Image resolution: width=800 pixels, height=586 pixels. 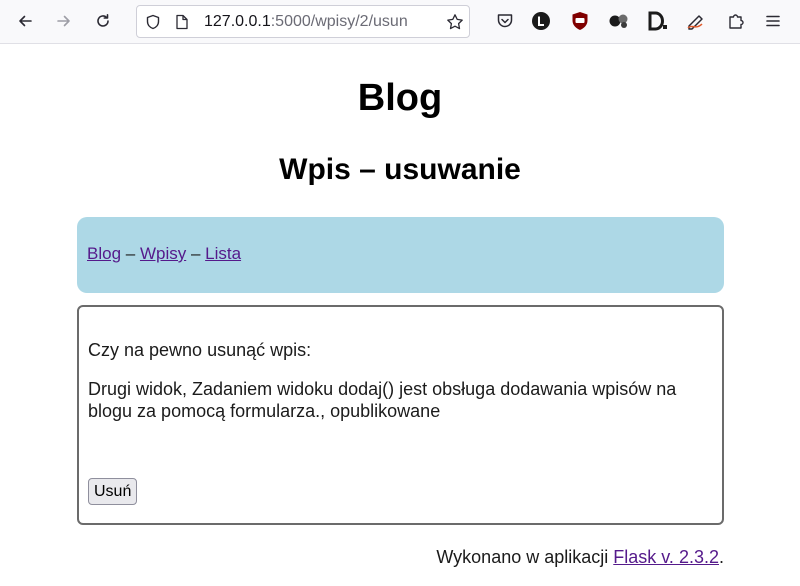 I want to click on extensions-puzzle-icon, so click(x=736, y=21).